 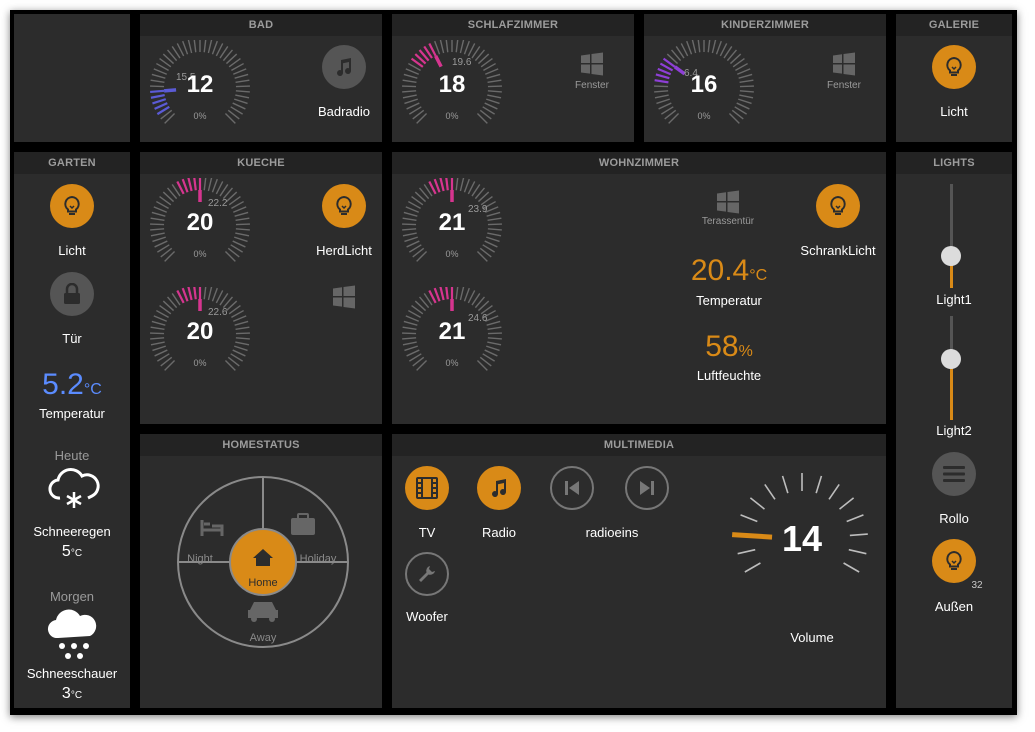 I want to click on next-track-button, so click(x=647, y=488).